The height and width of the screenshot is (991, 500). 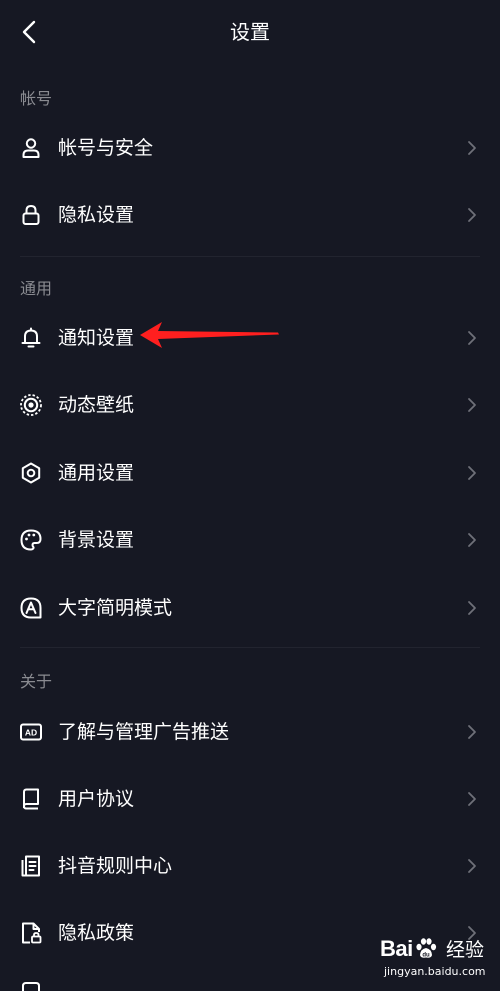 I want to click on next-item-icon-partial, so click(x=31, y=986).